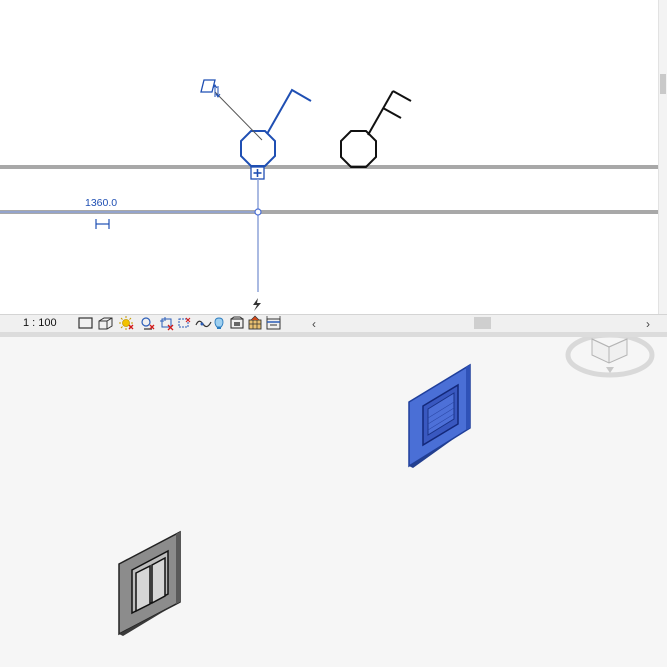  I want to click on show-crop-region-icon, so click(184, 322).